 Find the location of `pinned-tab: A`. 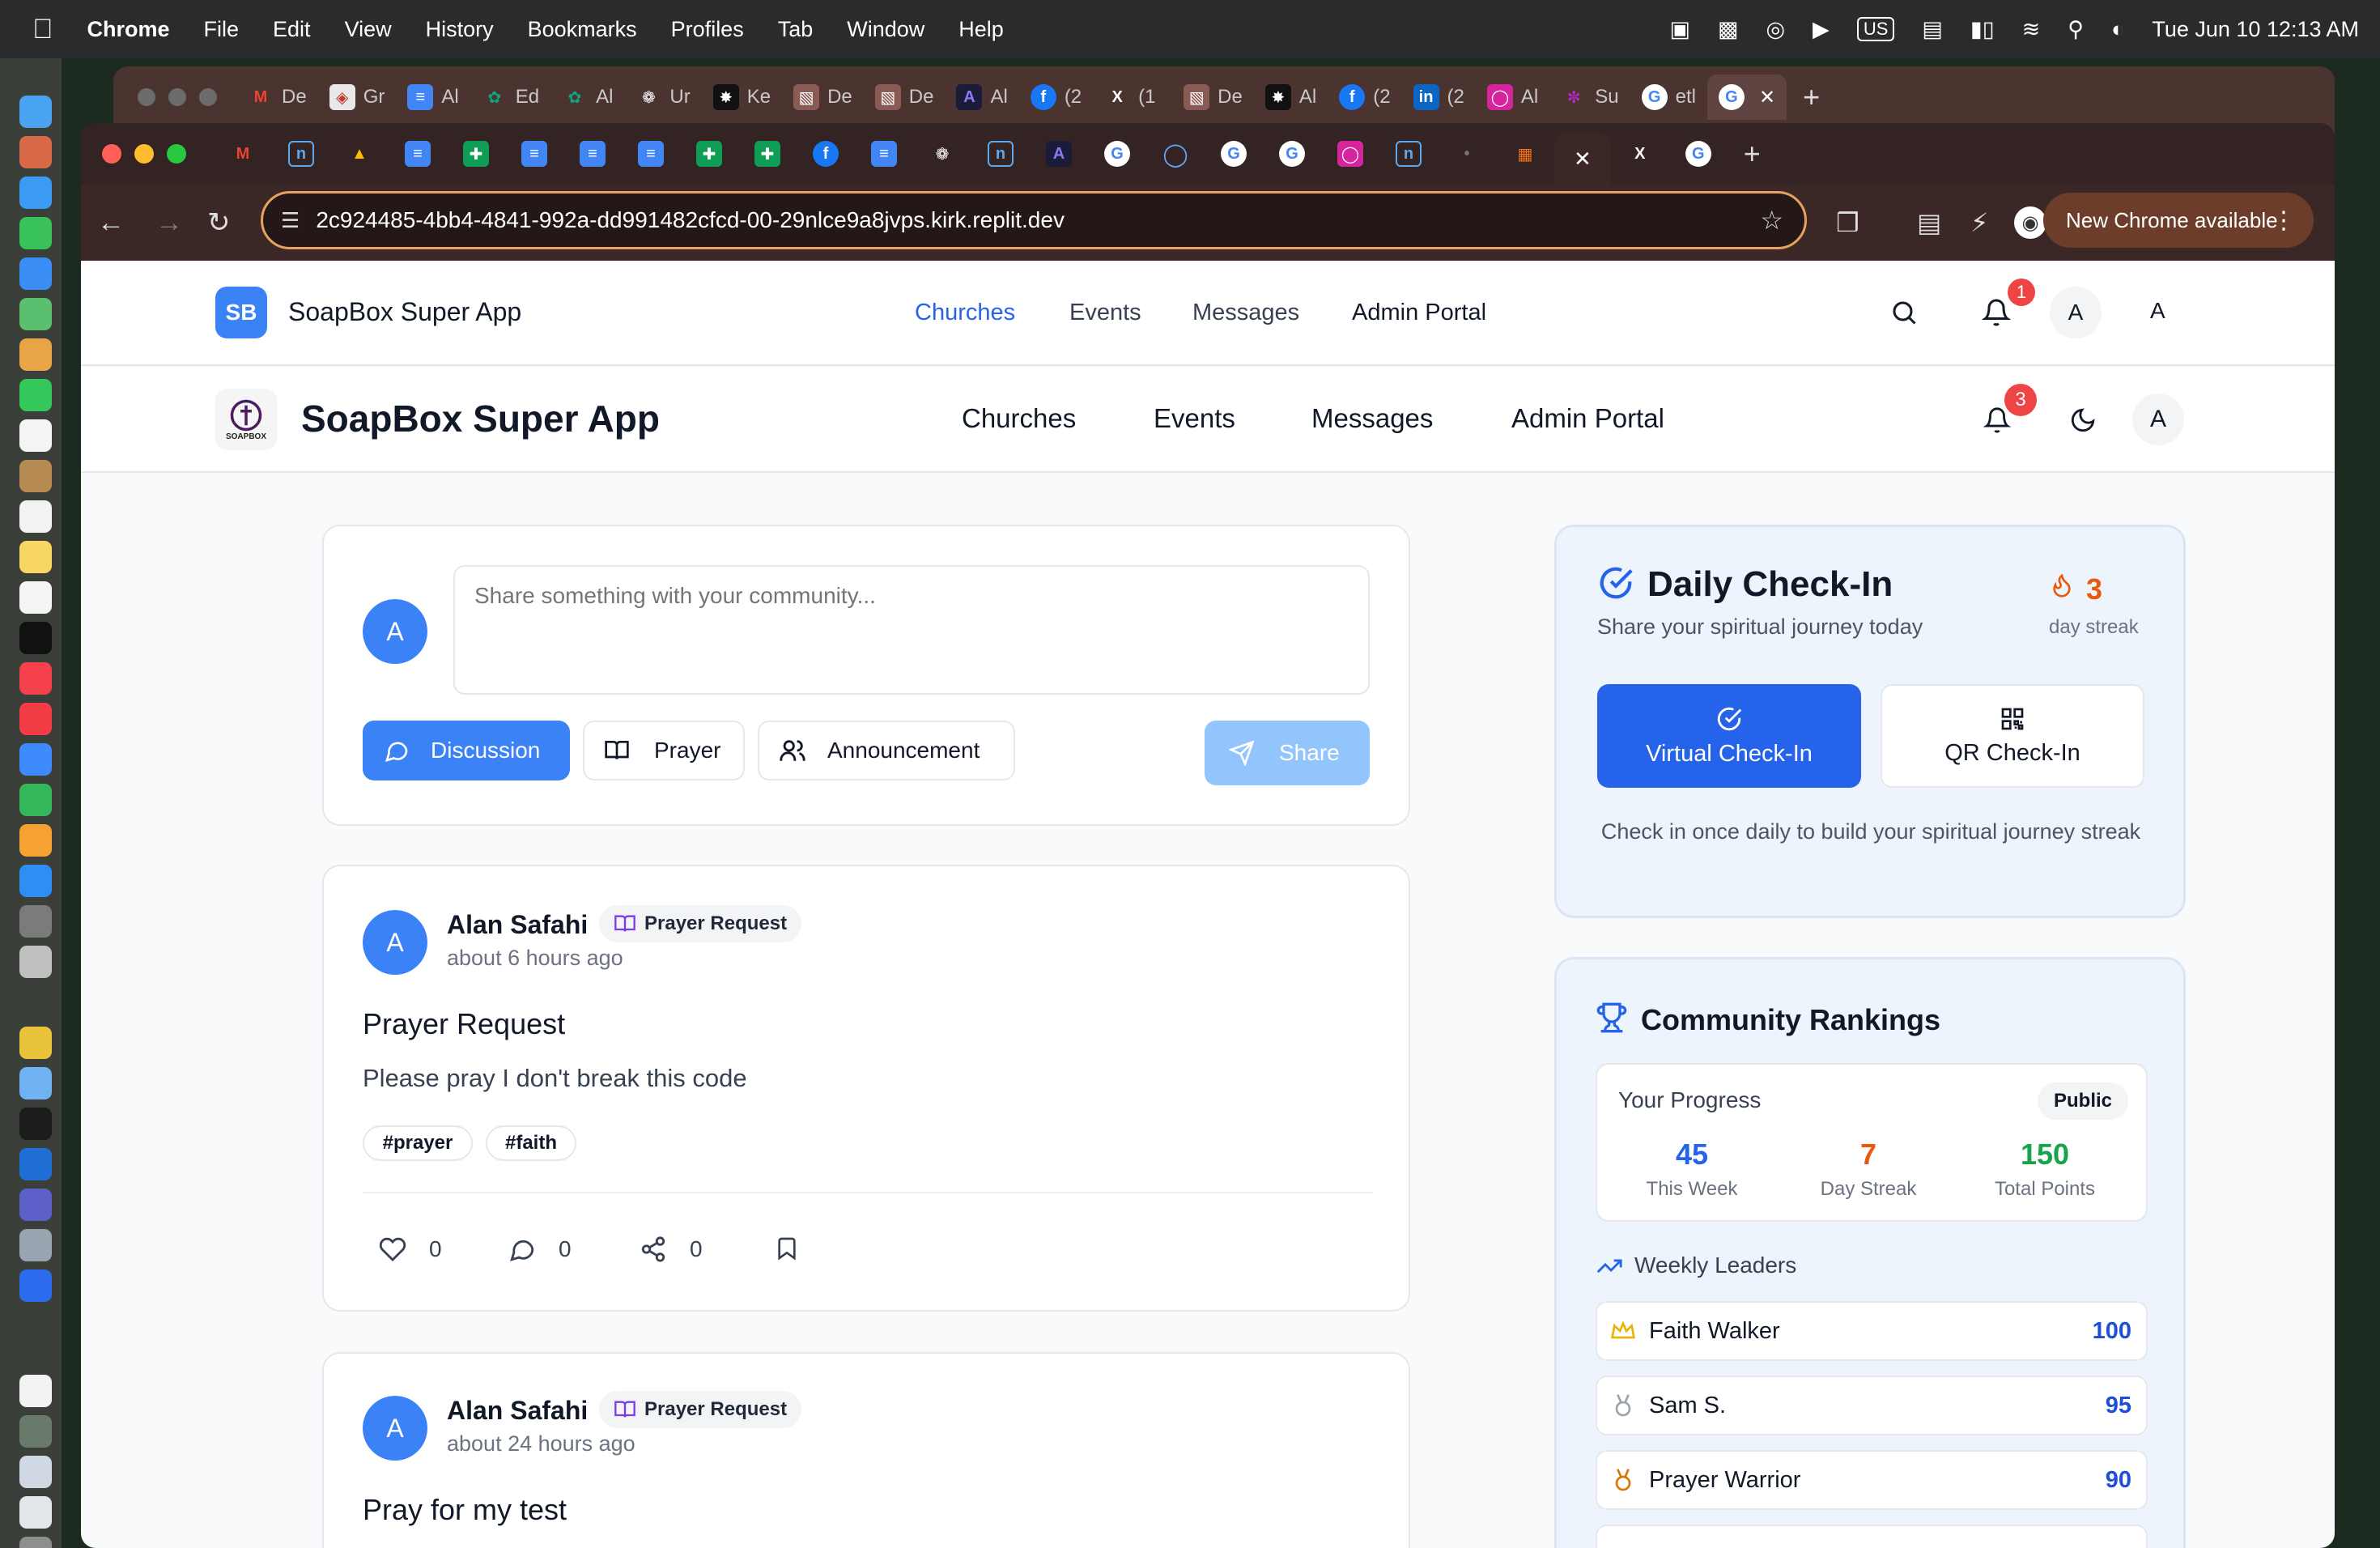

pinned-tab: A is located at coordinates (1059, 153).